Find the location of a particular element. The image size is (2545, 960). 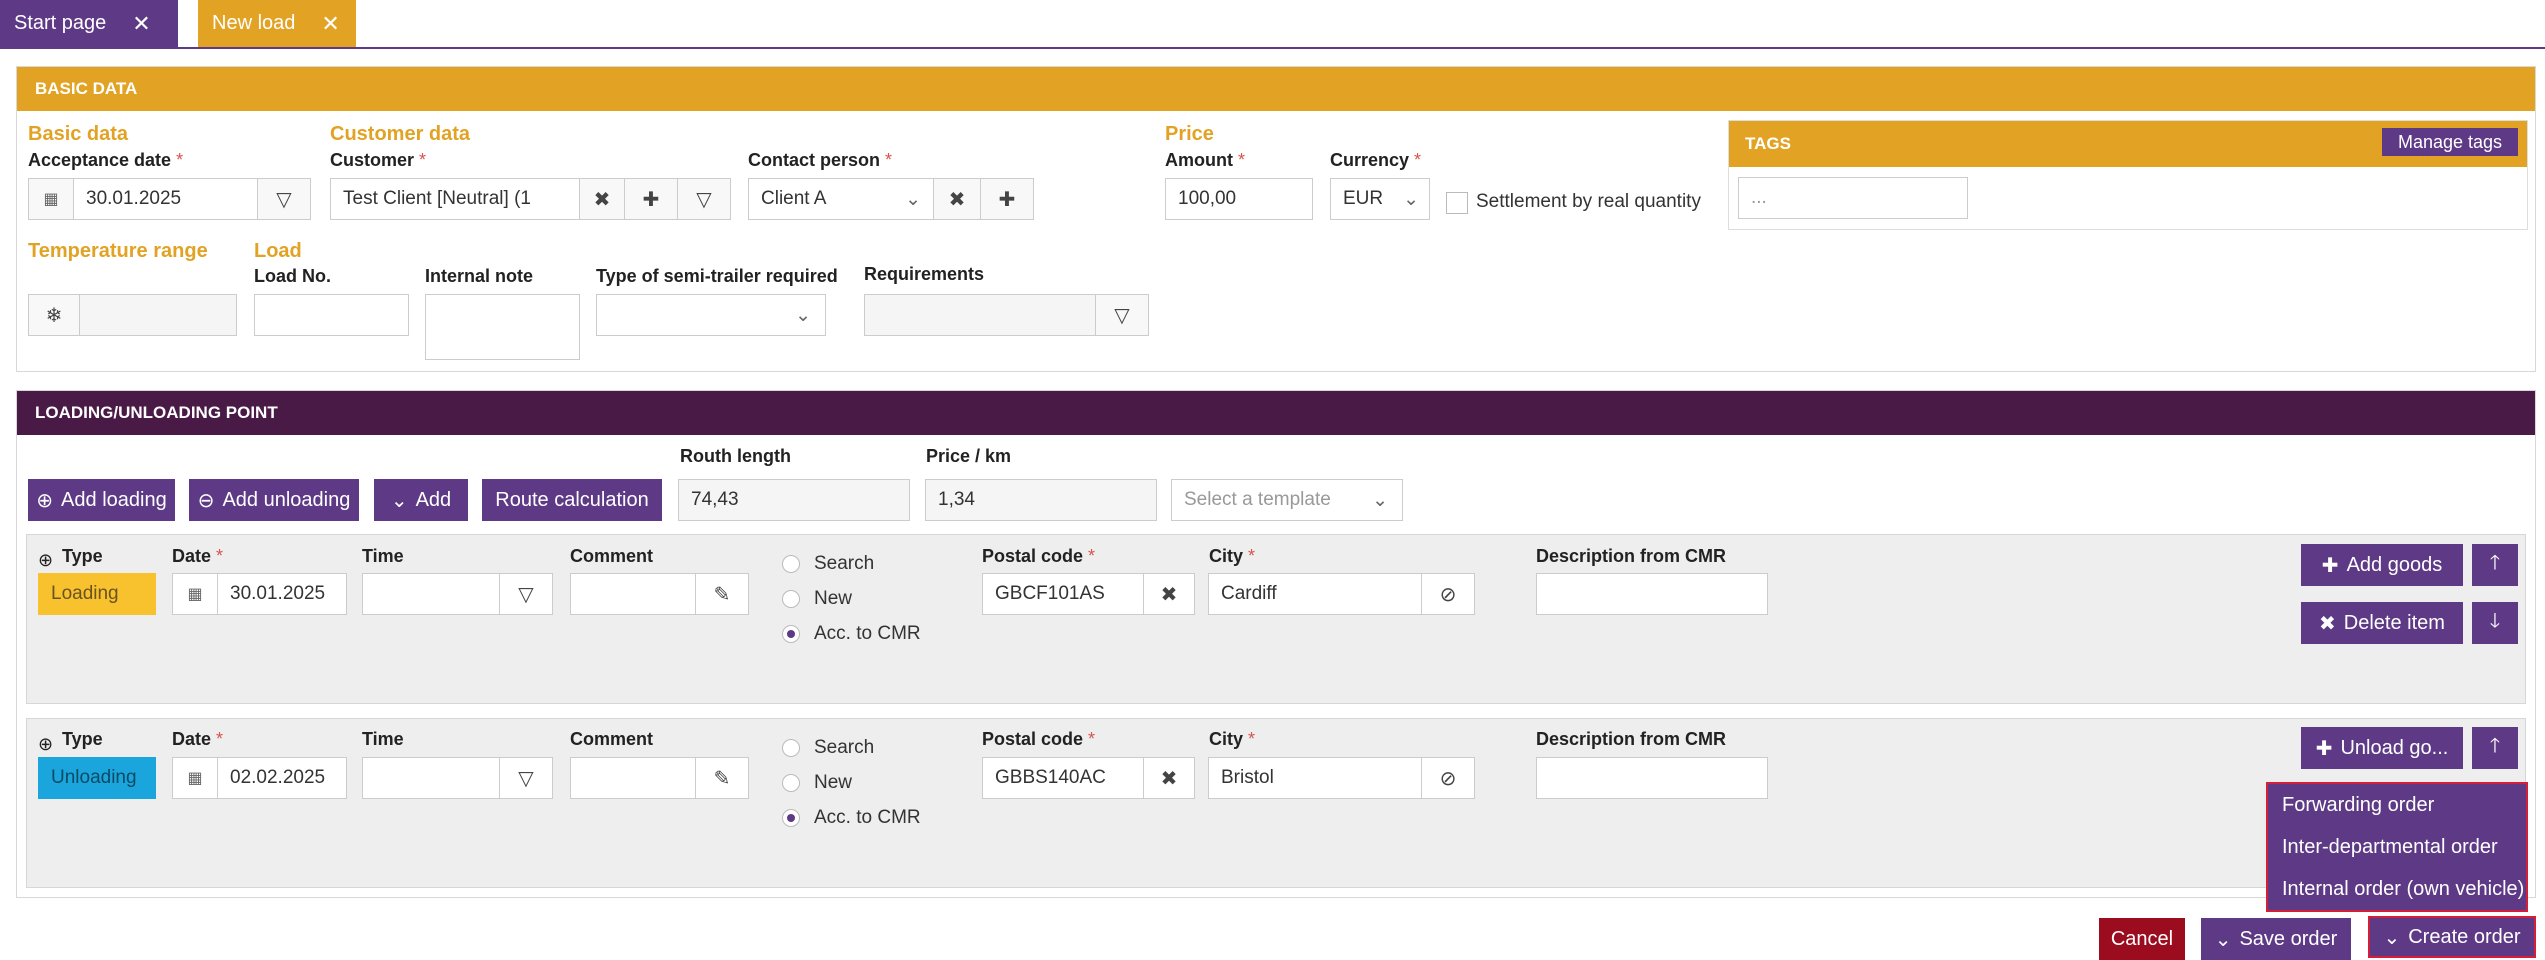

unloading-city-input: Bristol is located at coordinates (1315, 778).